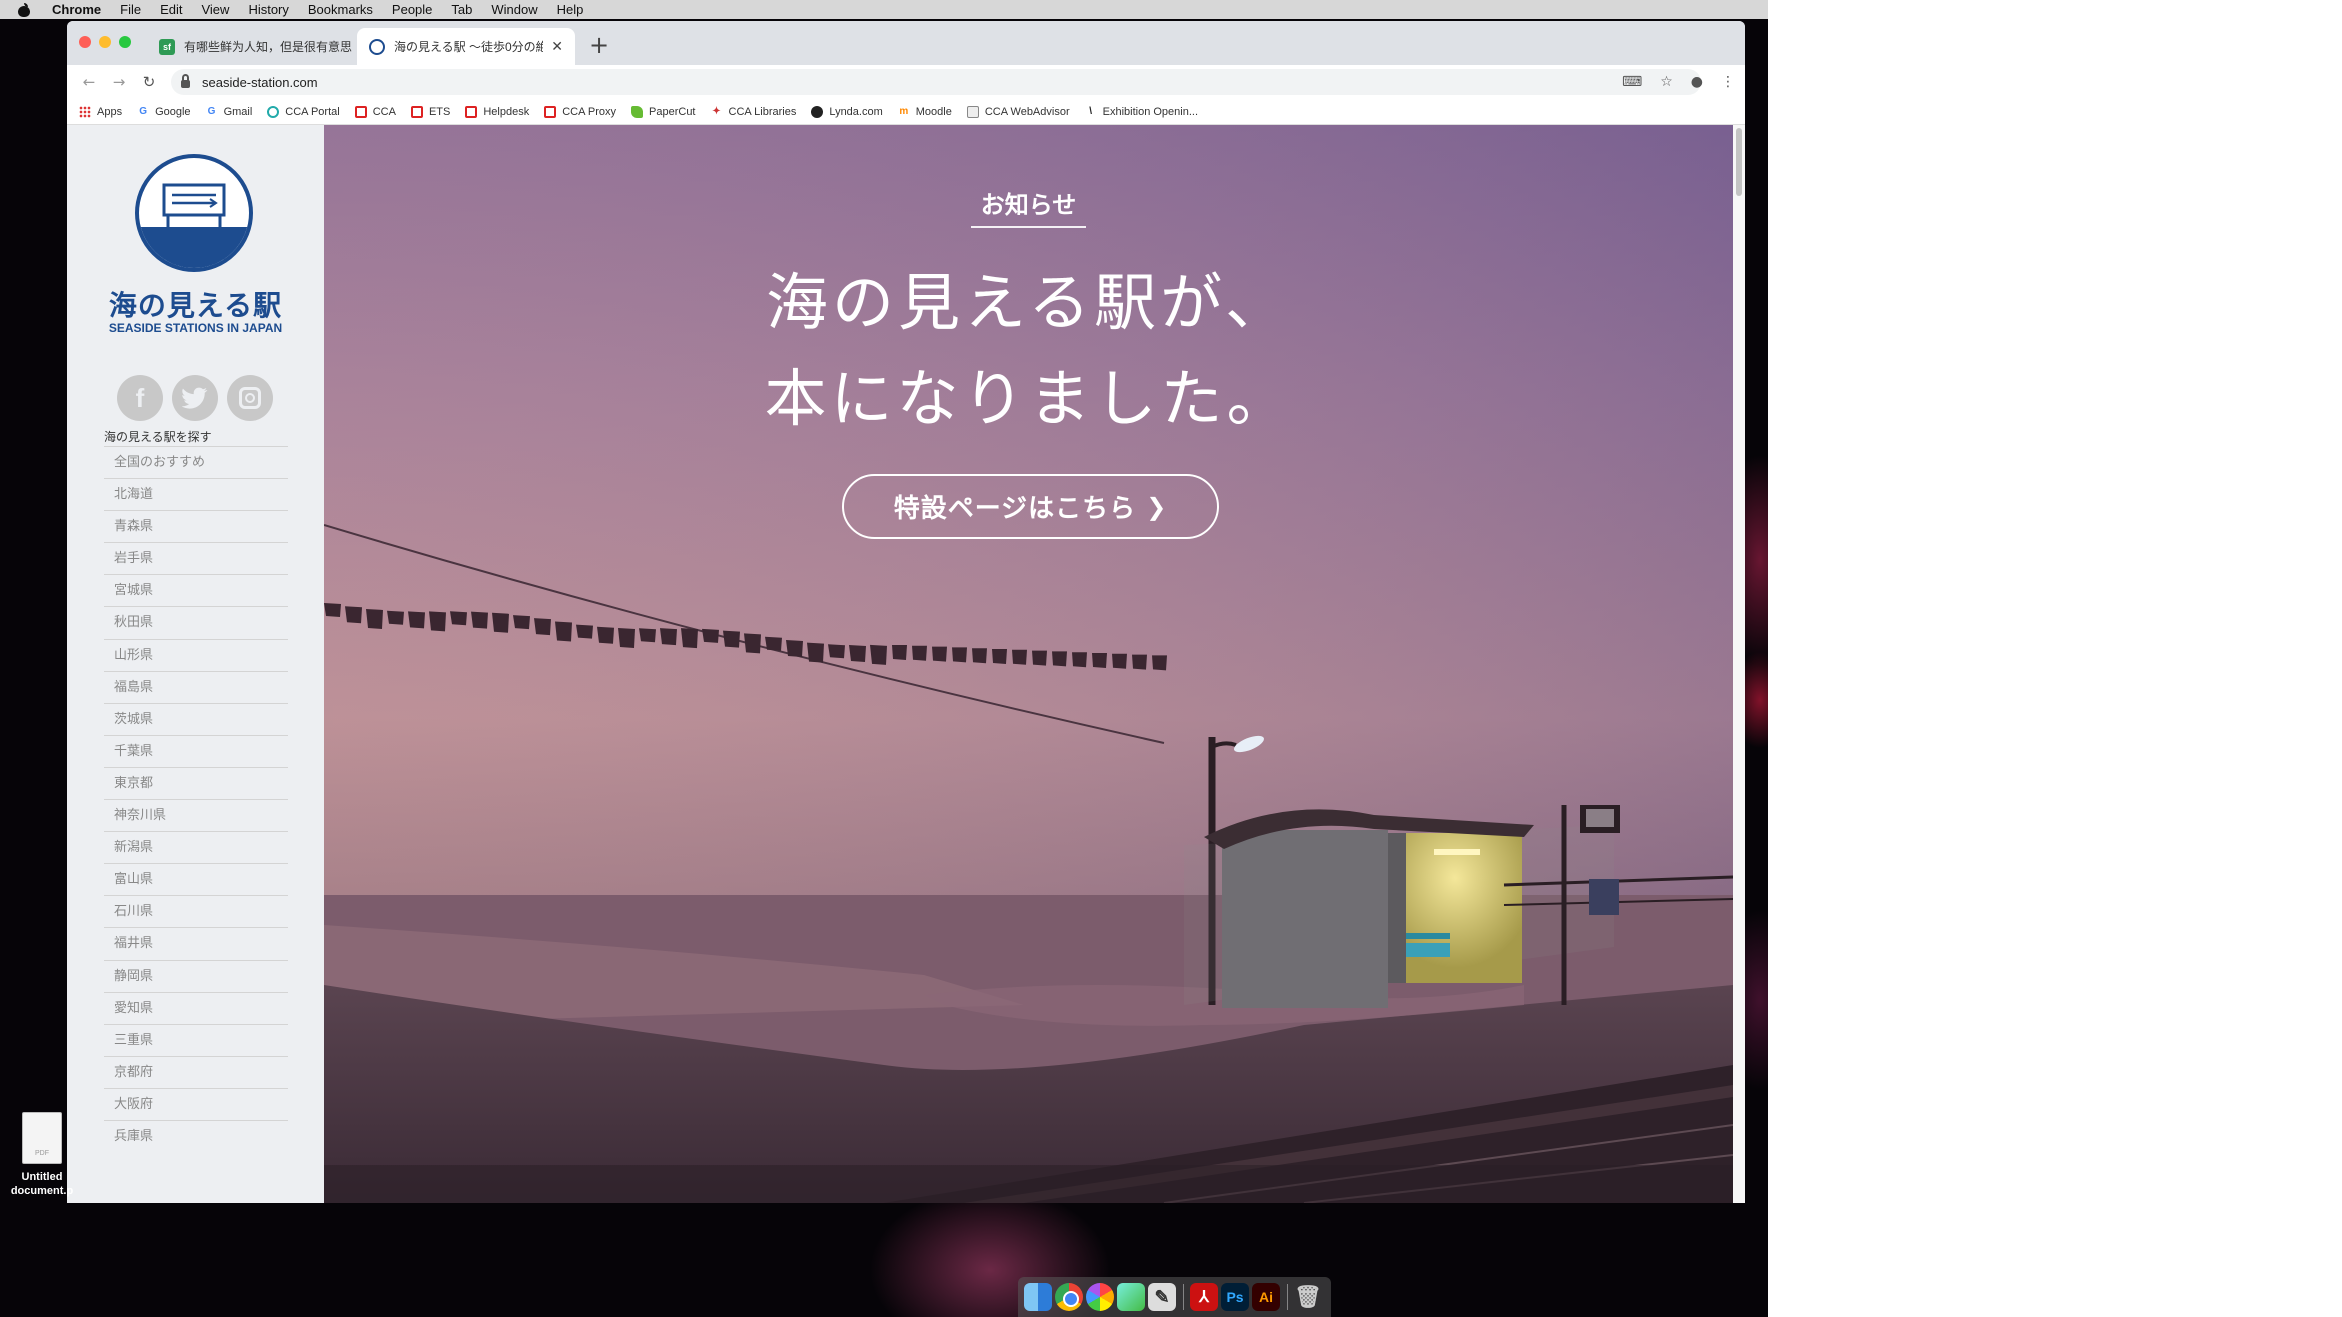 The height and width of the screenshot is (1317, 2342). I want to click on nav-item: 新潟県, so click(196, 847).